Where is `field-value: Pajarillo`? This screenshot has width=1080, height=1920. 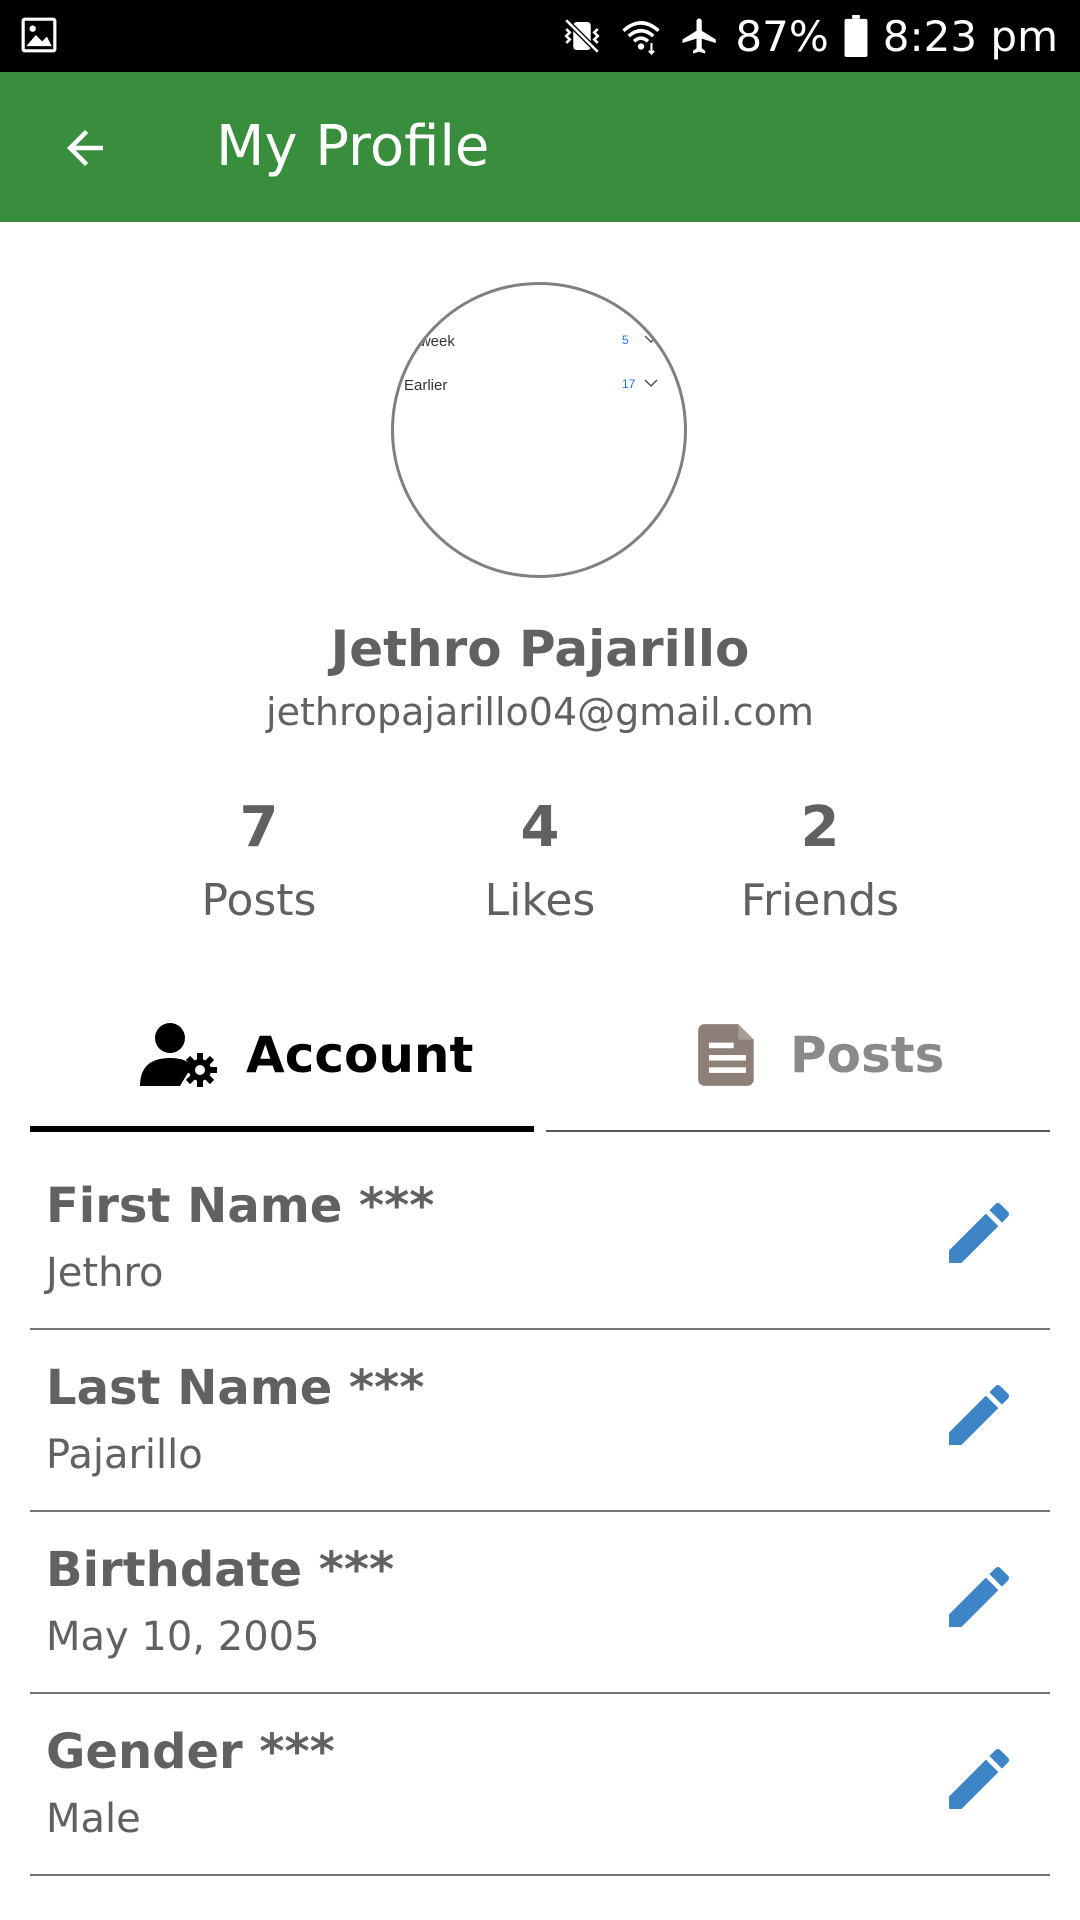 field-value: Pajarillo is located at coordinates (124, 1455).